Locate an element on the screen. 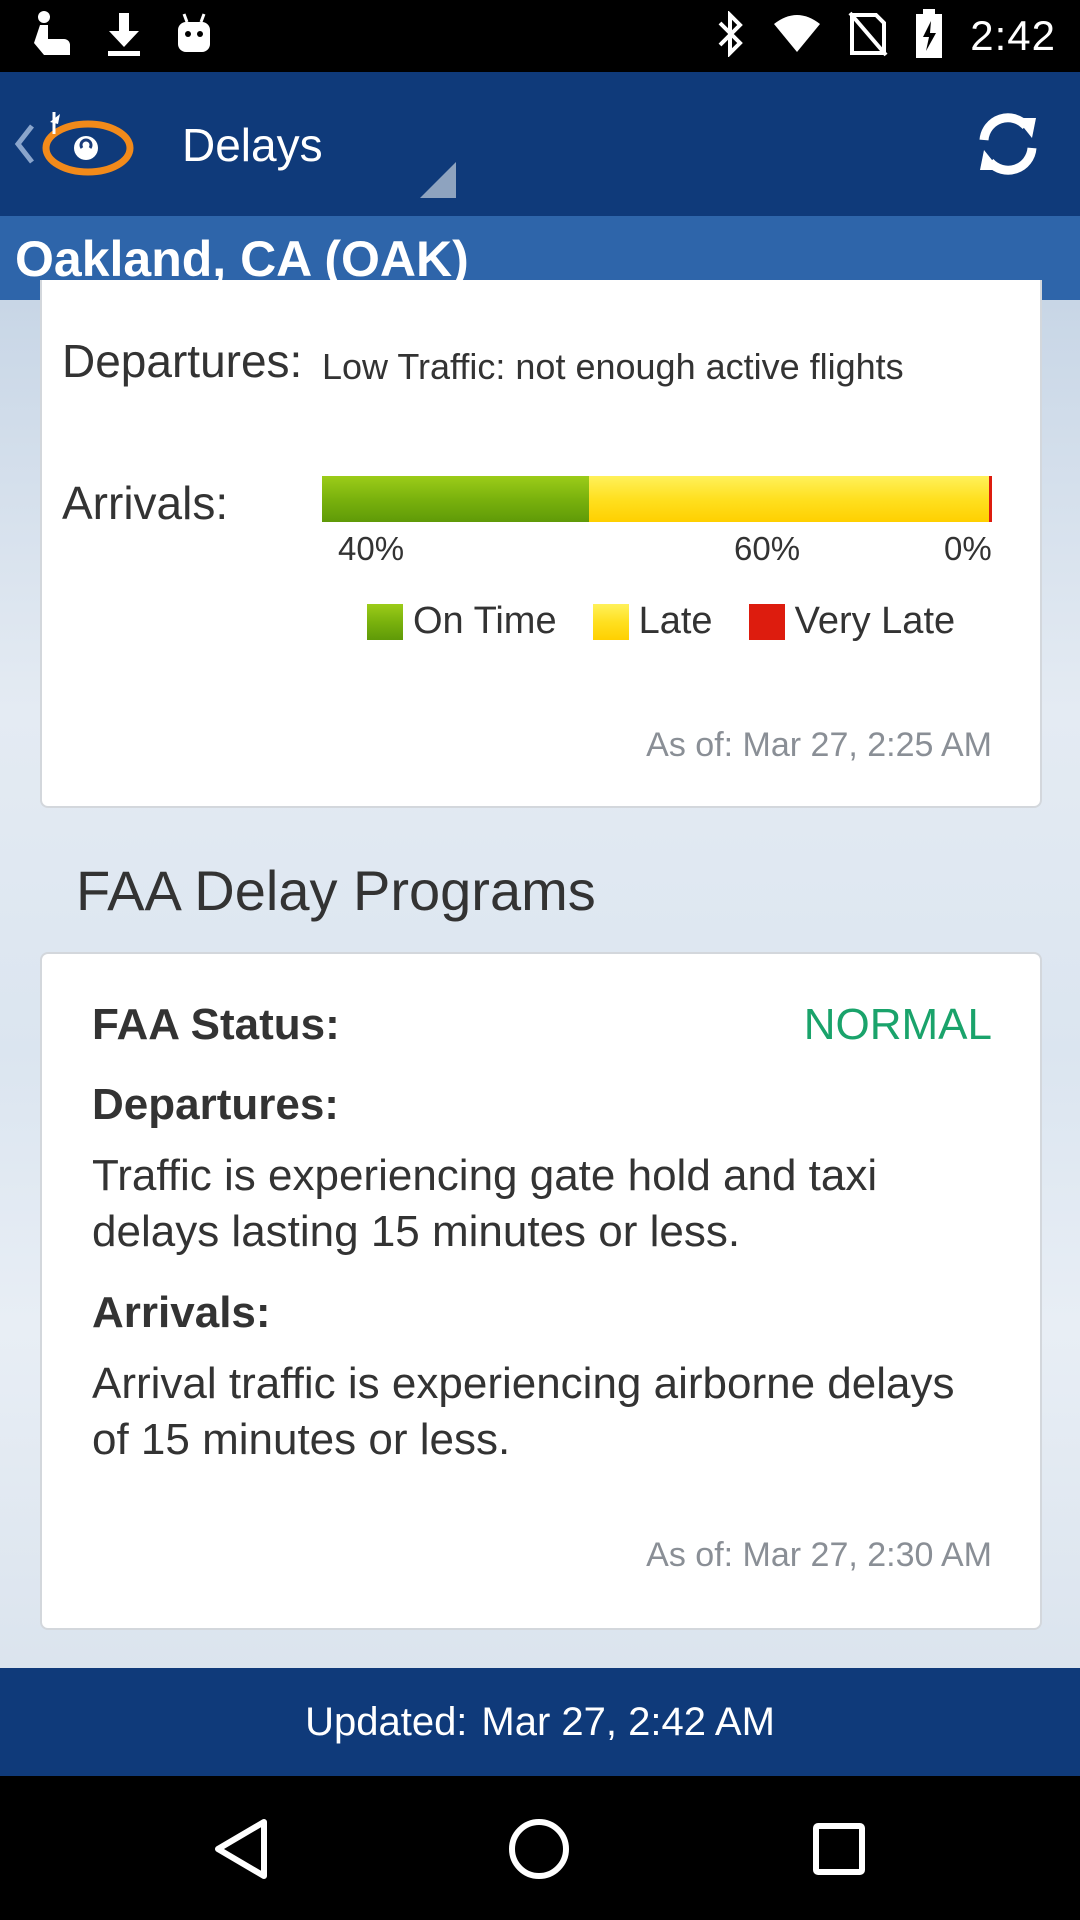  system-nav-bar is located at coordinates (540, 1848).